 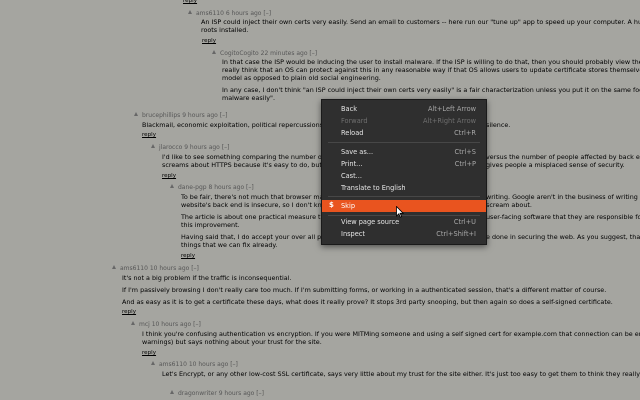 What do you see at coordinates (400, 212) in the screenshot?
I see `mouse-cursor-icon` at bounding box center [400, 212].